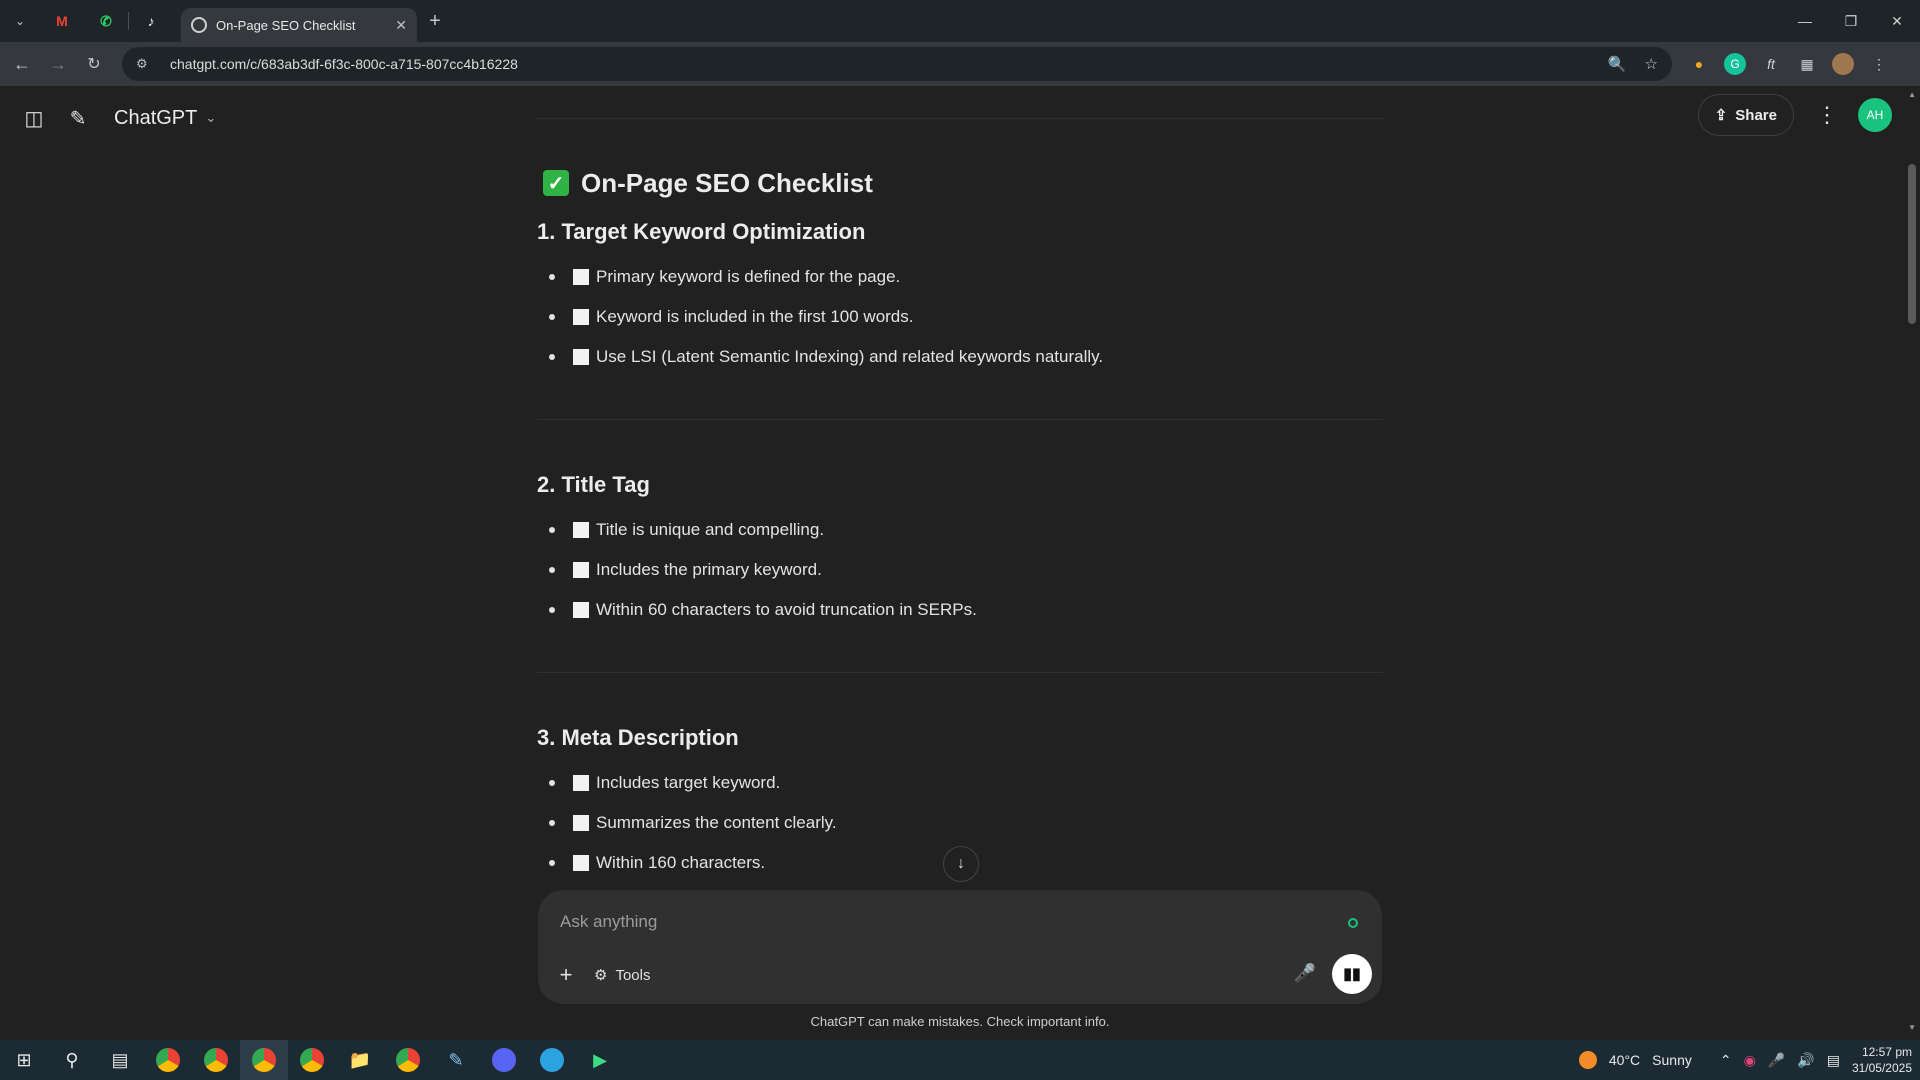  What do you see at coordinates (552, 1060) in the screenshot?
I see `telegram-icon` at bounding box center [552, 1060].